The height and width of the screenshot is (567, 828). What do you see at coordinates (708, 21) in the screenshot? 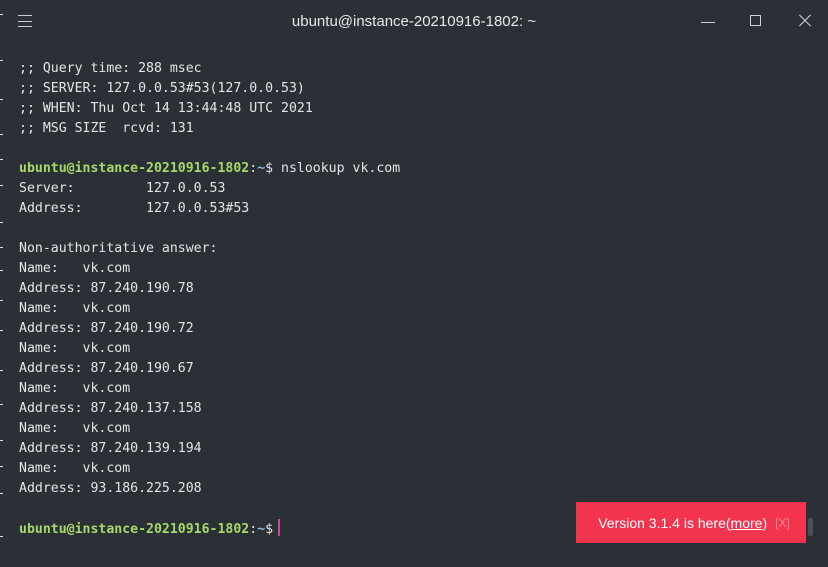
I see `minimize-icon` at bounding box center [708, 21].